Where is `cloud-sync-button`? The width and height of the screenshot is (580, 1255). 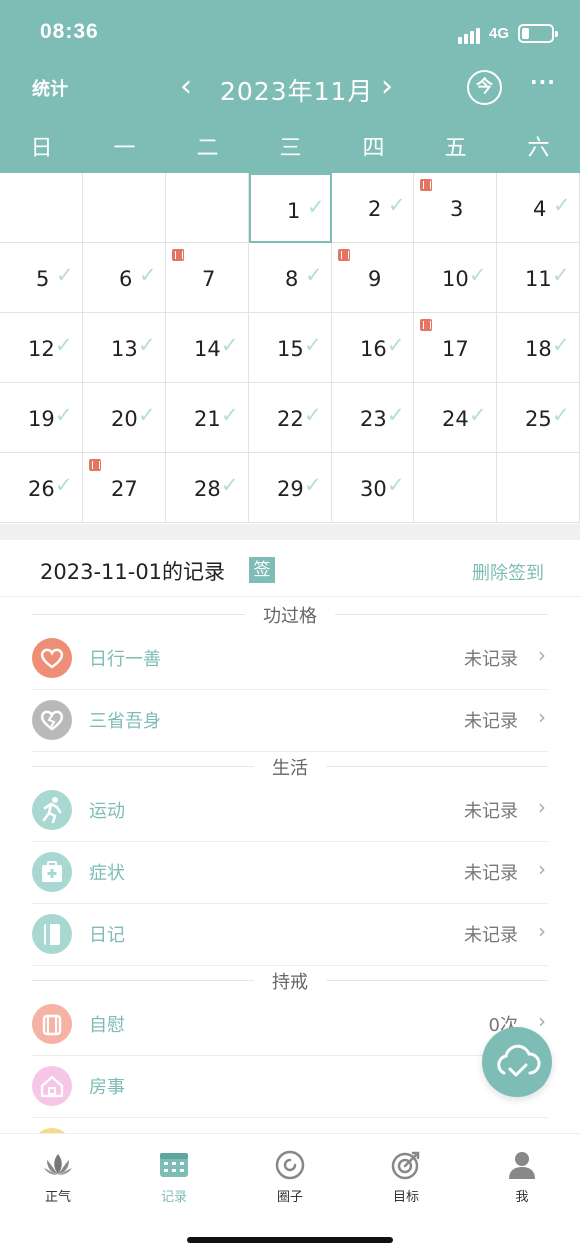 cloud-sync-button is located at coordinates (517, 1062).